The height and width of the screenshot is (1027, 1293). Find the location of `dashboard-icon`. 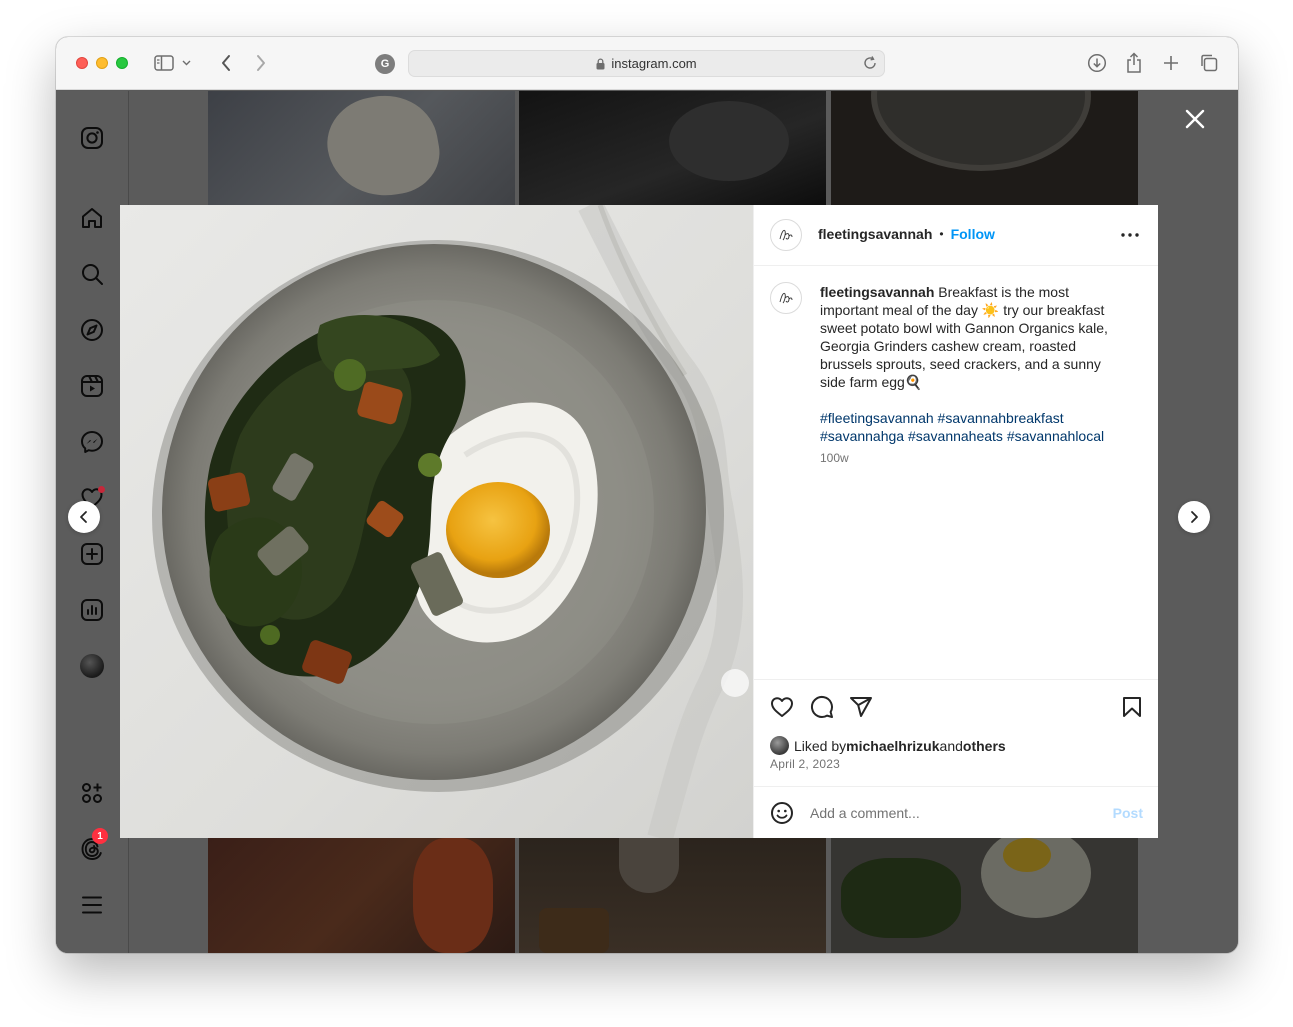

dashboard-icon is located at coordinates (92, 610).